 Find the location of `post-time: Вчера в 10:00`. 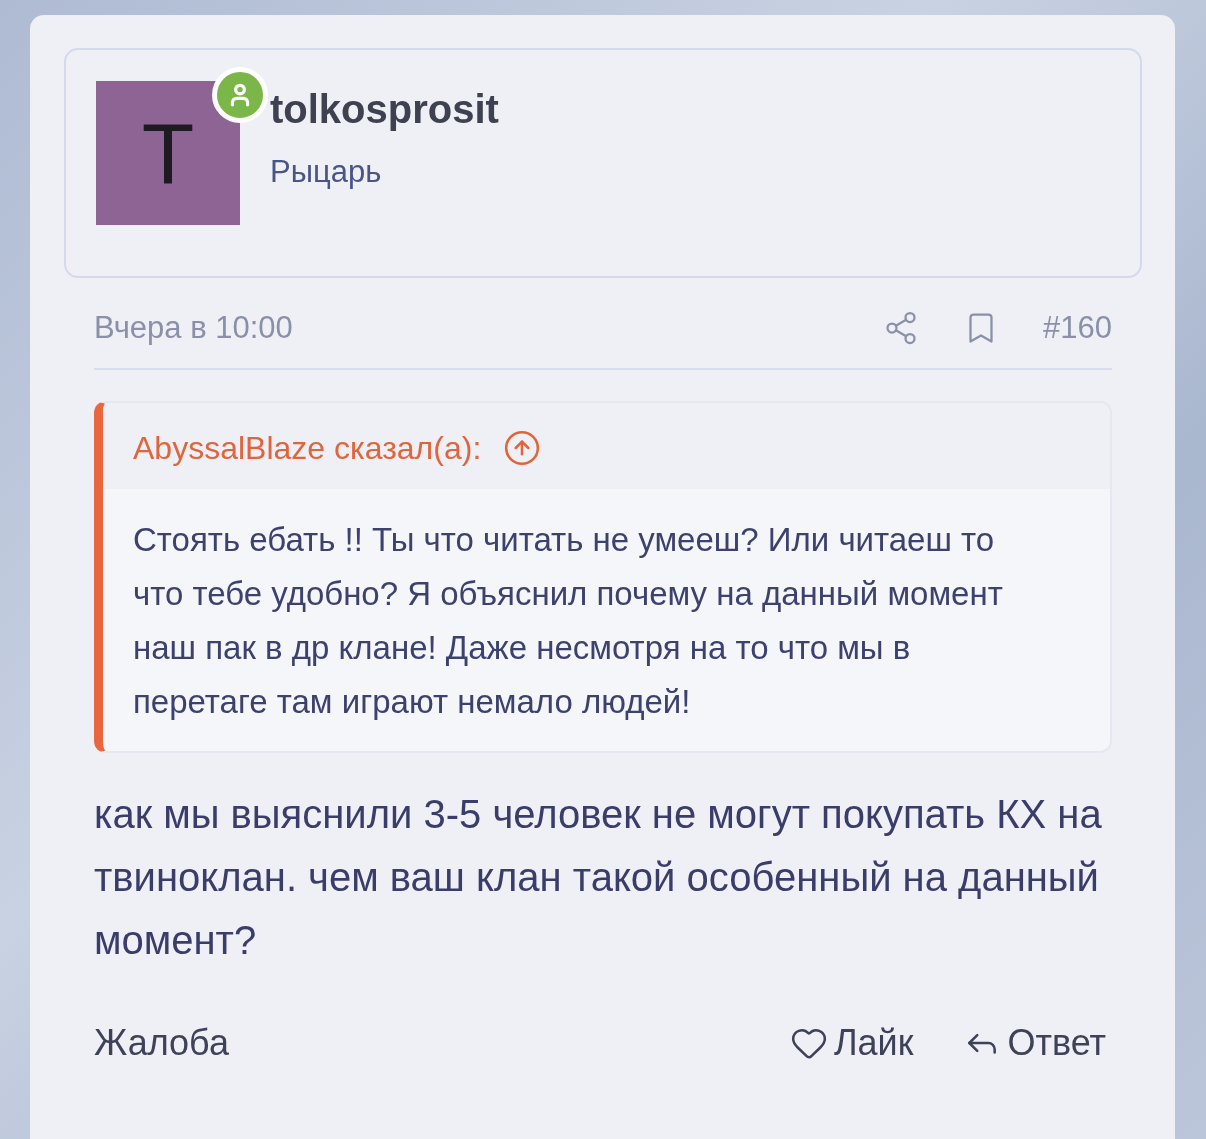

post-time: Вчера в 10:00 is located at coordinates (194, 328).